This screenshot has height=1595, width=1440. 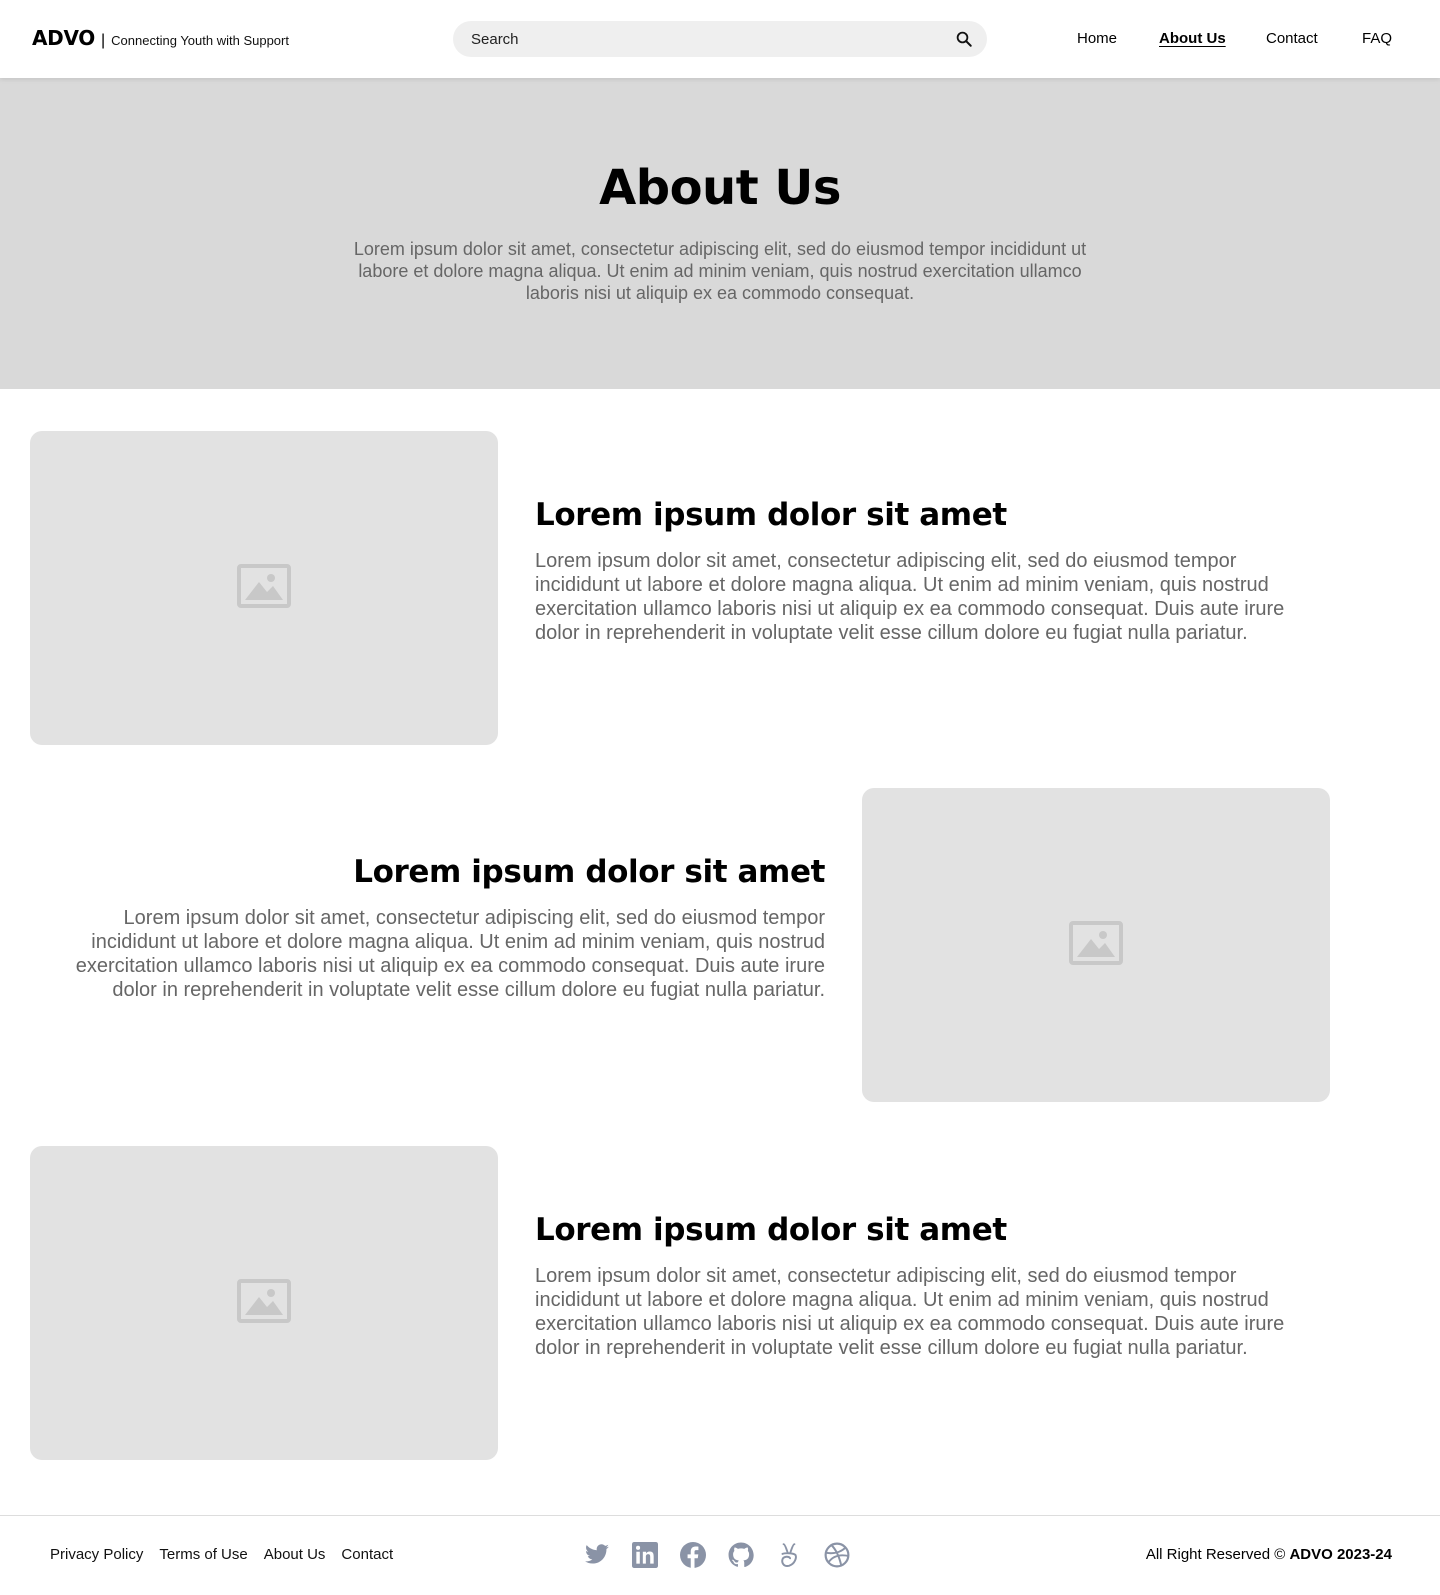 I want to click on linkedin-icon, so click(x=645, y=1555).